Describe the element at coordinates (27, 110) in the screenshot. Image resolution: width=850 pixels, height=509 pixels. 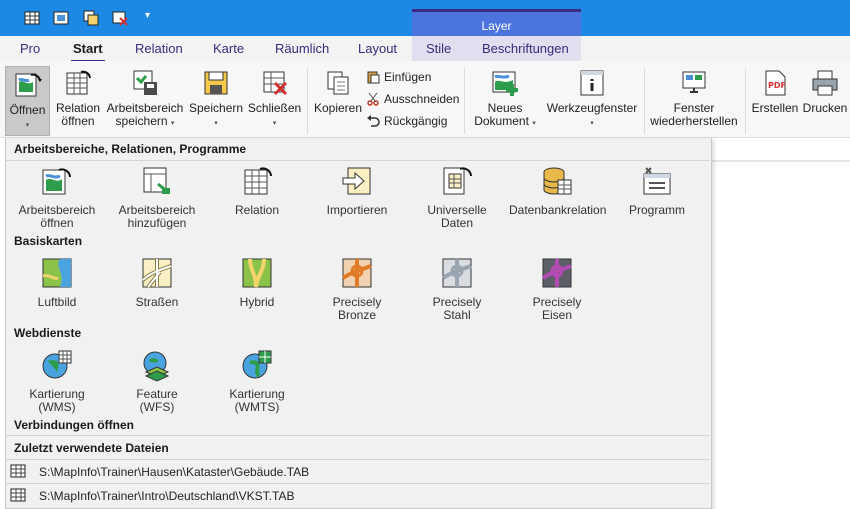
I see `open-button-label: Öffnen` at that location.